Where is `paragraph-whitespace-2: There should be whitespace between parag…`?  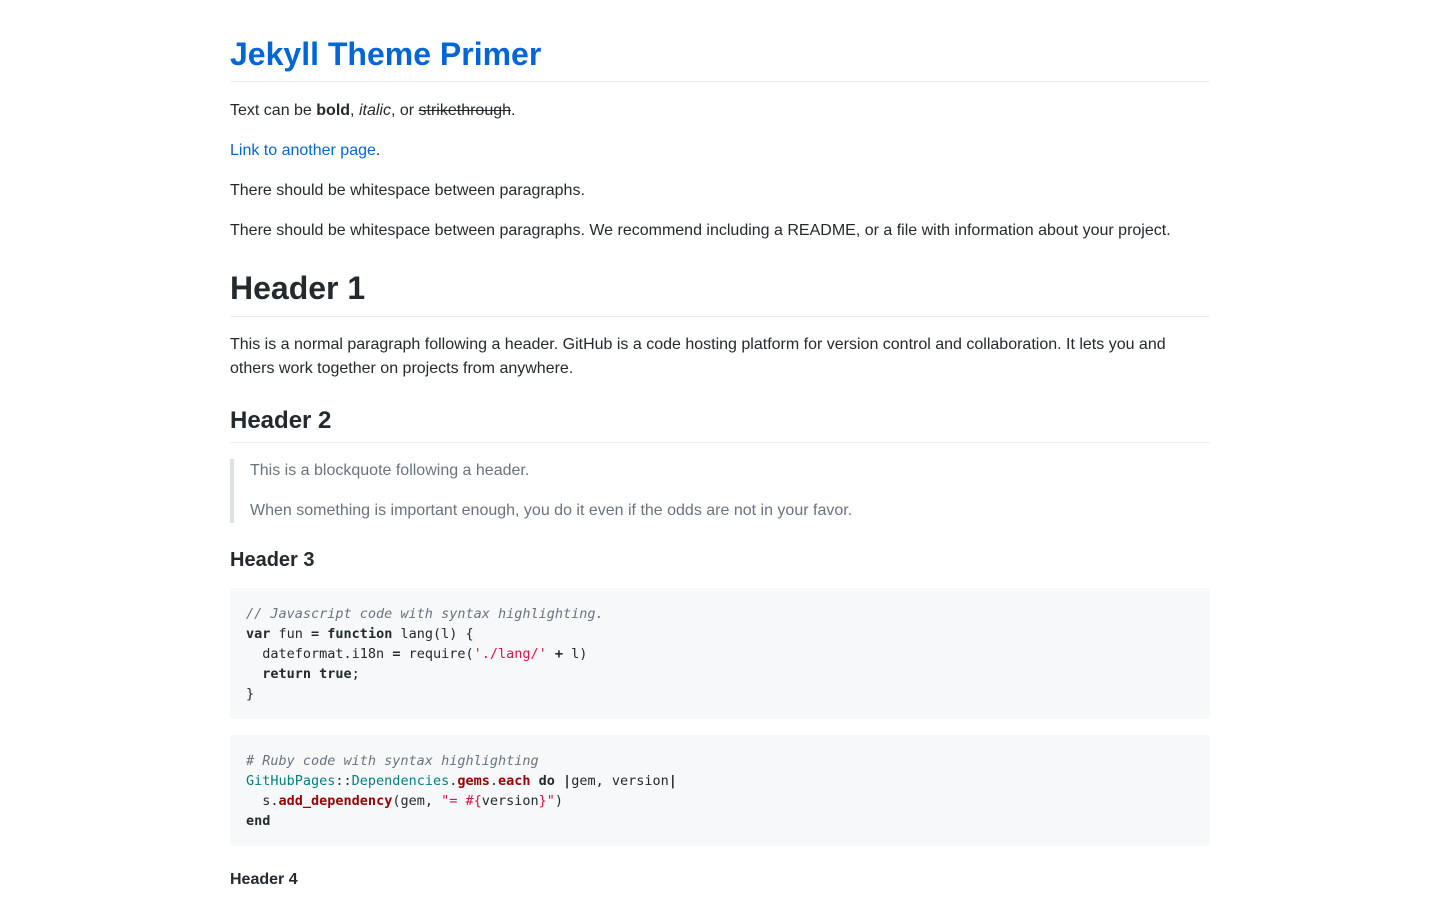
paragraph-whitespace-2: There should be whitespace between parag… is located at coordinates (700, 230).